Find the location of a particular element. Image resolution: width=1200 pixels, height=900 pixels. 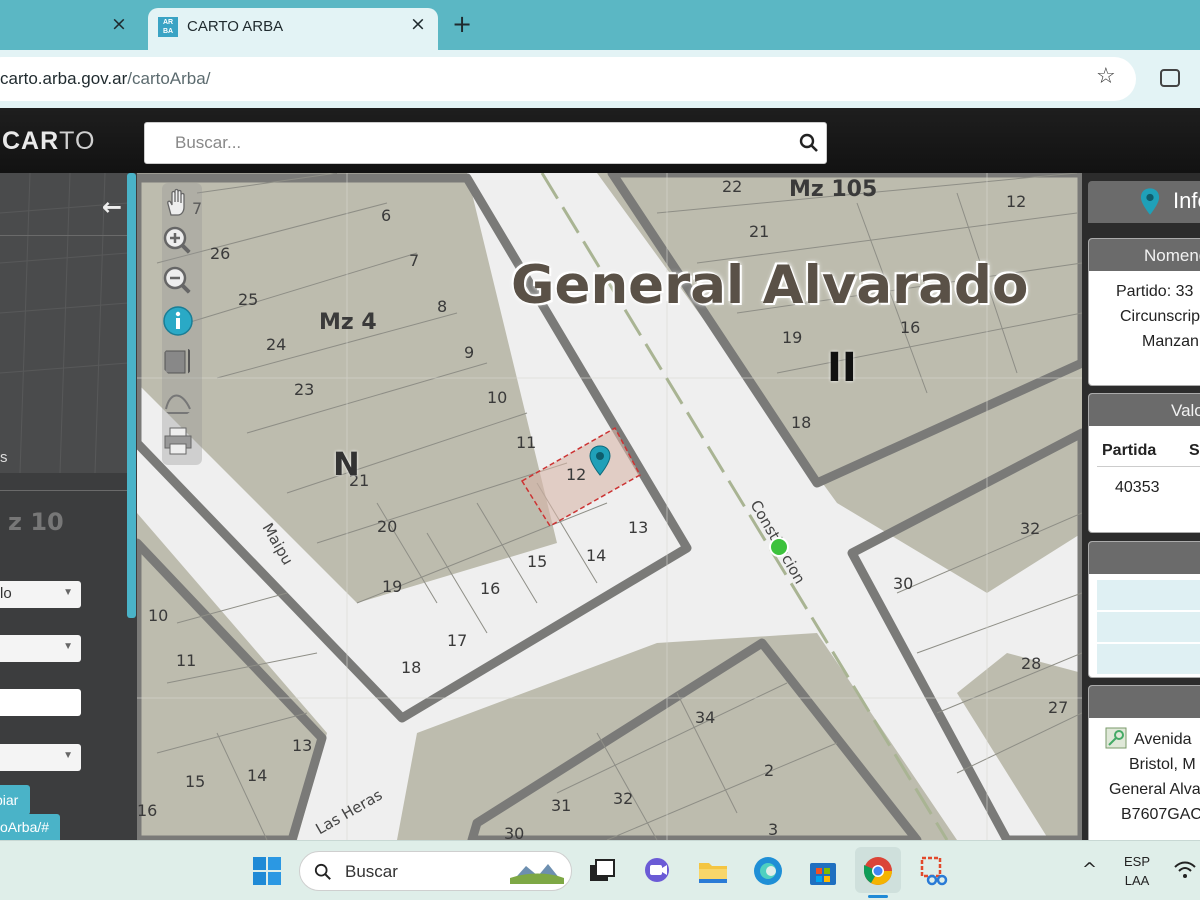

town-label: General Alvarado is located at coordinates (770, 285).